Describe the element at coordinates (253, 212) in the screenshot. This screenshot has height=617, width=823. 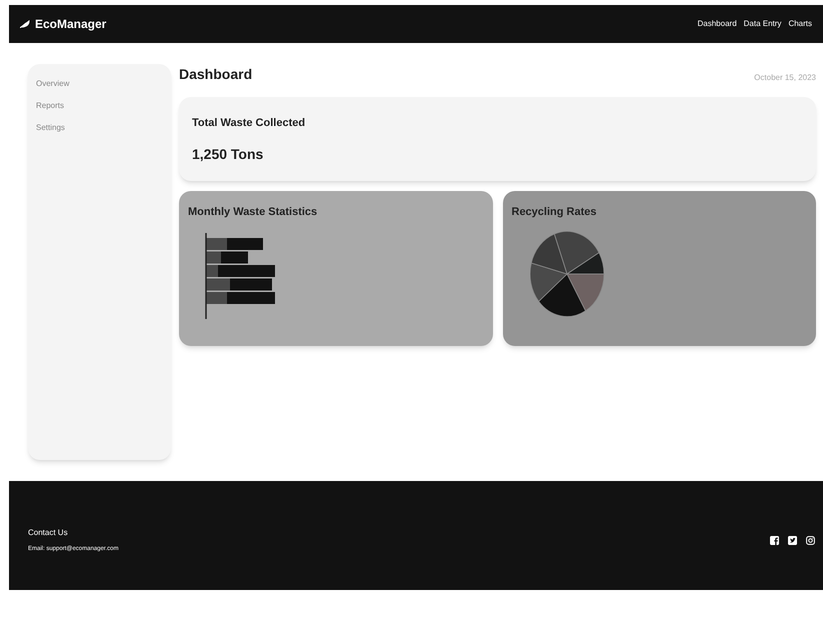
I see `card-title: Monthly Waste Statistics` at that location.